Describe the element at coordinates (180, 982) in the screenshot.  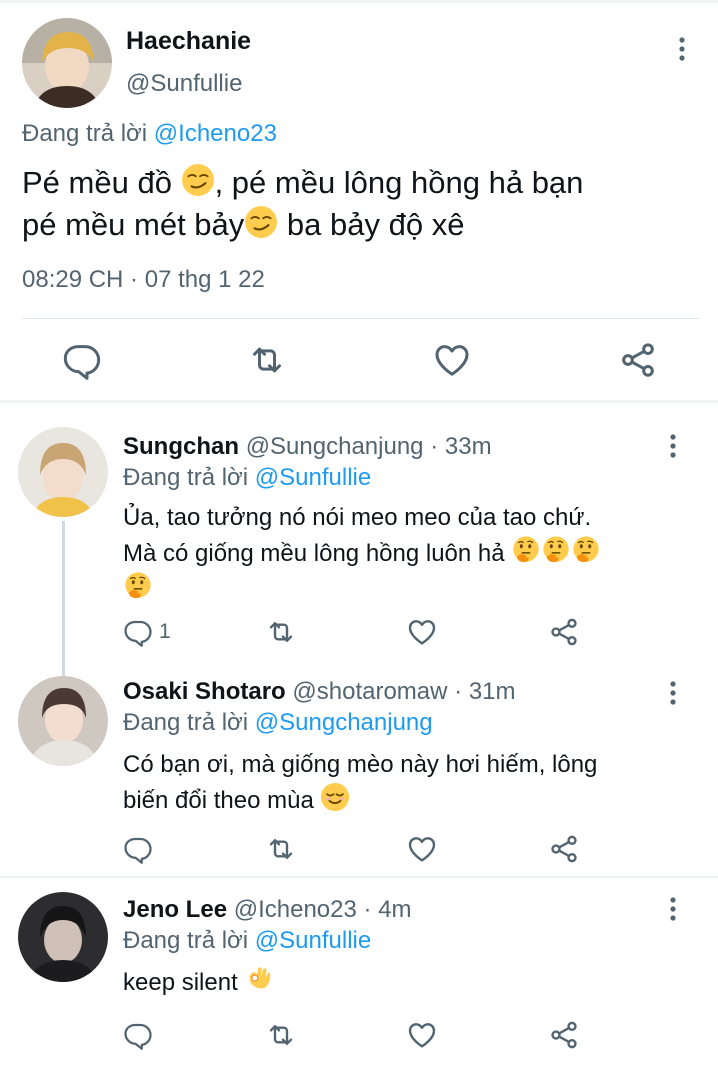
I see `reply-text-line: keep silent` at that location.